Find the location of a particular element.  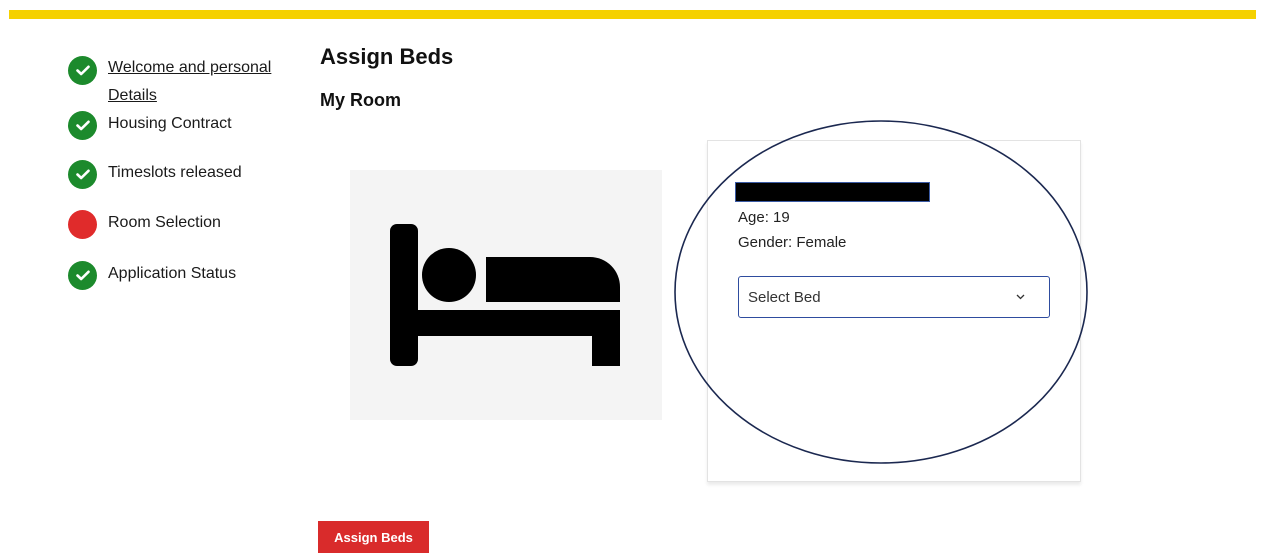

room-image is located at coordinates (506, 295).